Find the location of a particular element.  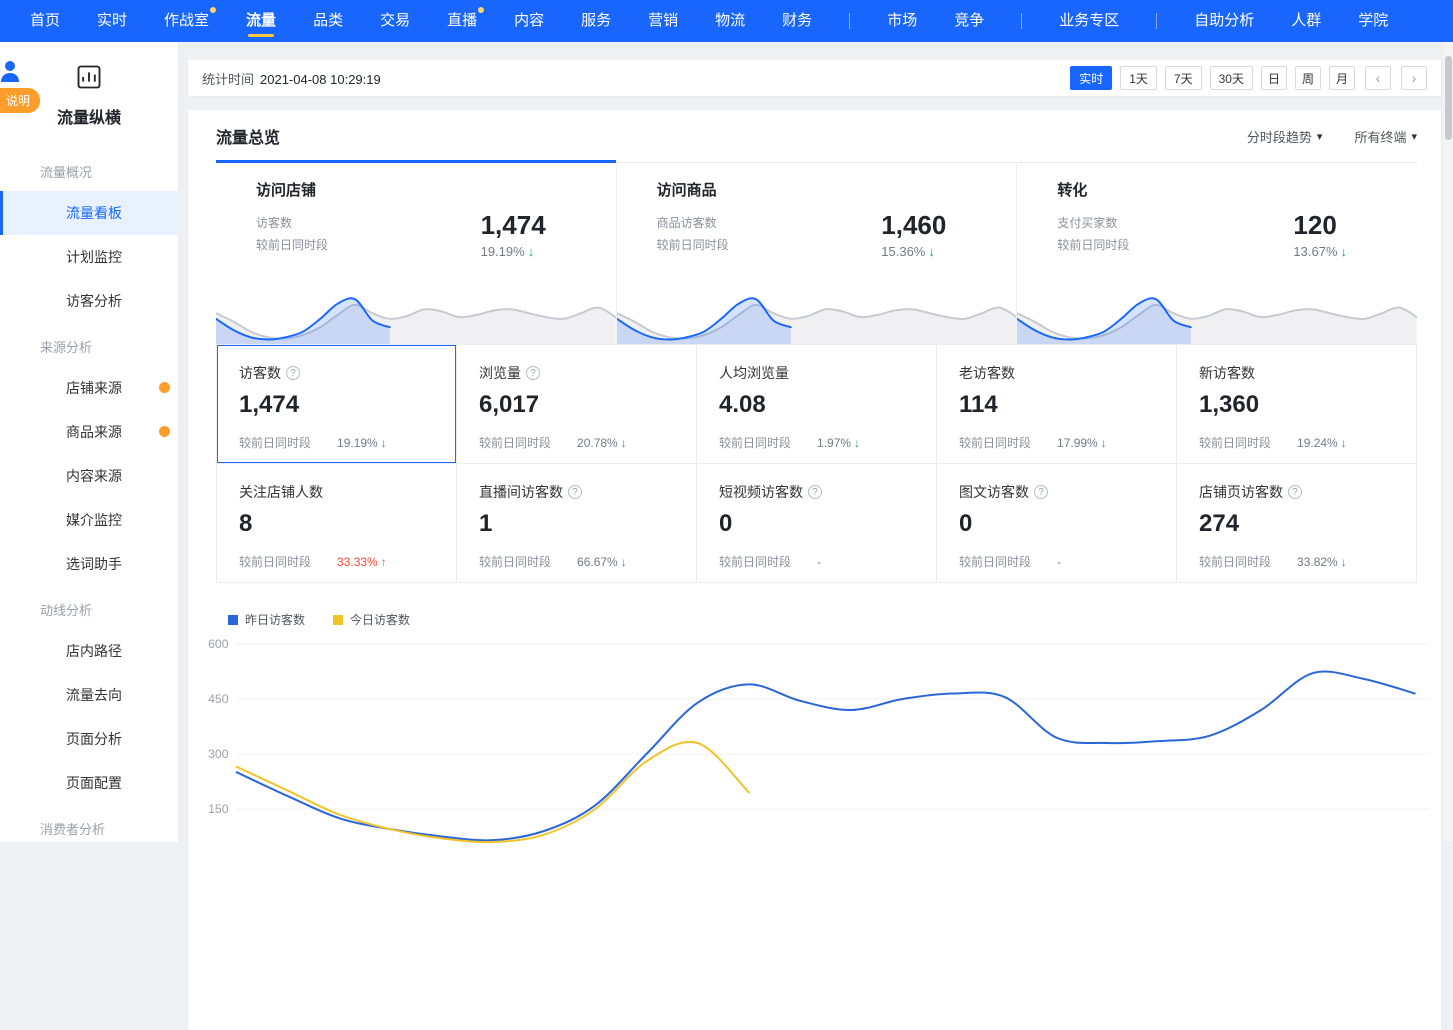

nav-label: 直播 is located at coordinates (462, 20).